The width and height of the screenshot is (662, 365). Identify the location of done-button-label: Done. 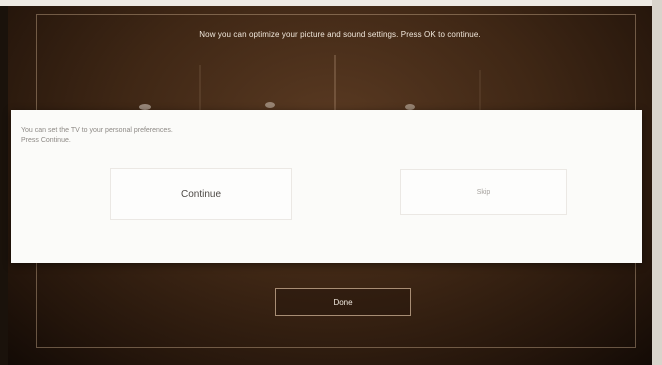
(343, 302).